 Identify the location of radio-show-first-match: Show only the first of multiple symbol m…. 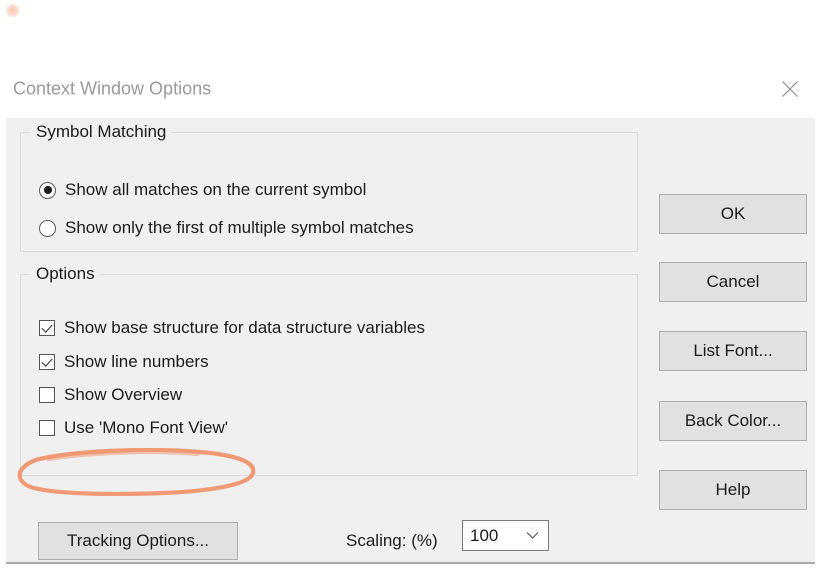
(226, 228).